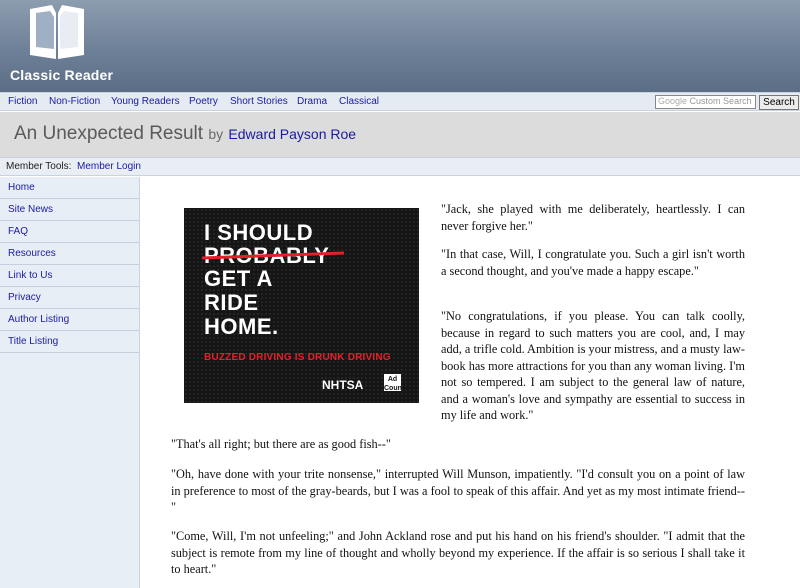 The image size is (800, 588). What do you see at coordinates (69, 276) in the screenshot?
I see `sidebar-item-link-to-us: Link to Us` at bounding box center [69, 276].